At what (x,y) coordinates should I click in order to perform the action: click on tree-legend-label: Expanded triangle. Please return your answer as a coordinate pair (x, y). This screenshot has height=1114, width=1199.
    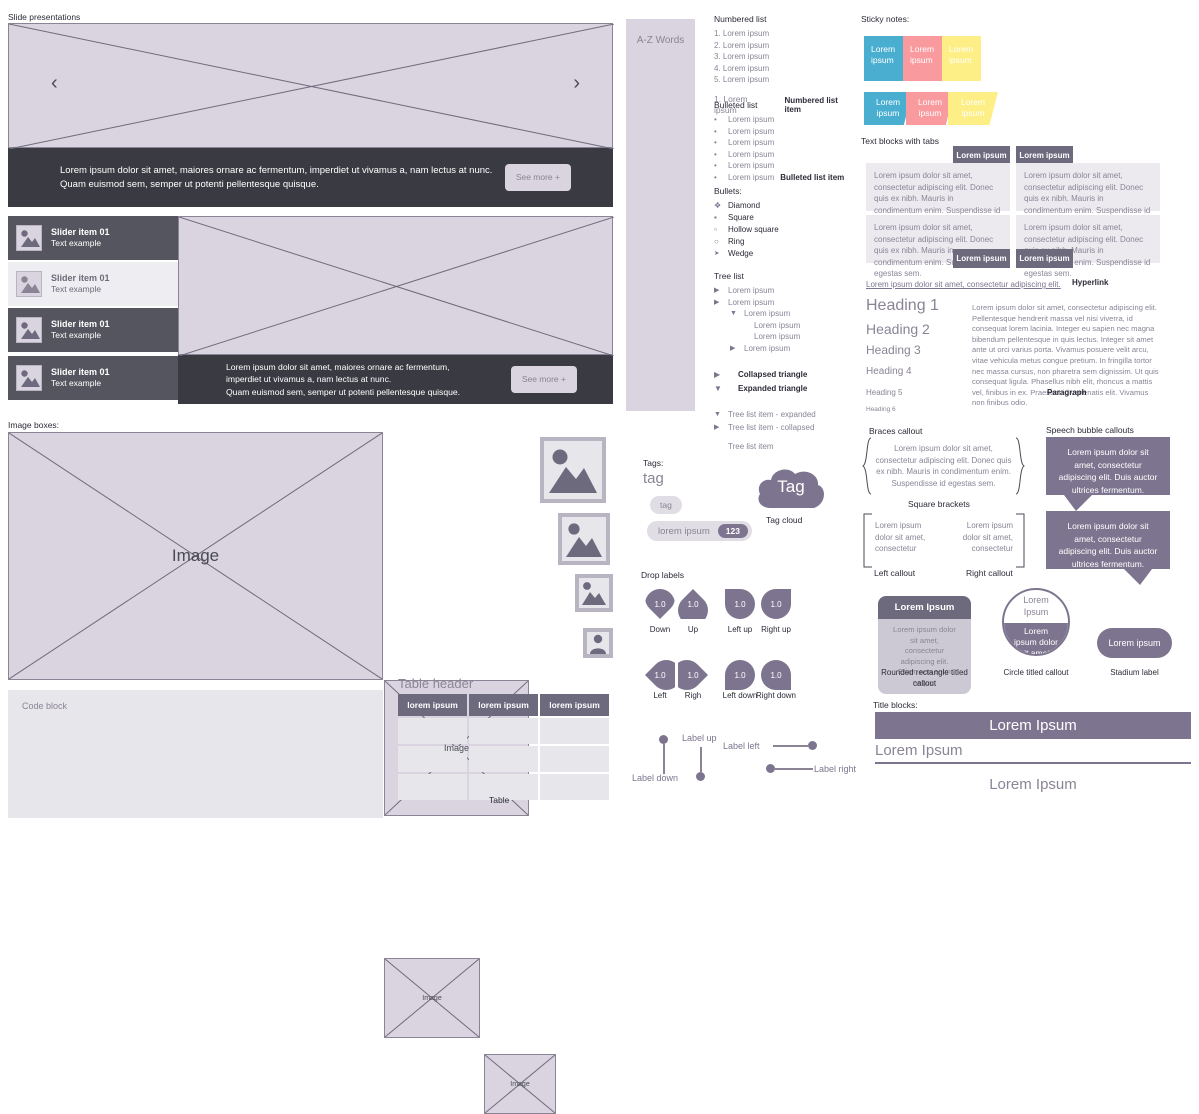
    Looking at the image, I should click on (773, 388).